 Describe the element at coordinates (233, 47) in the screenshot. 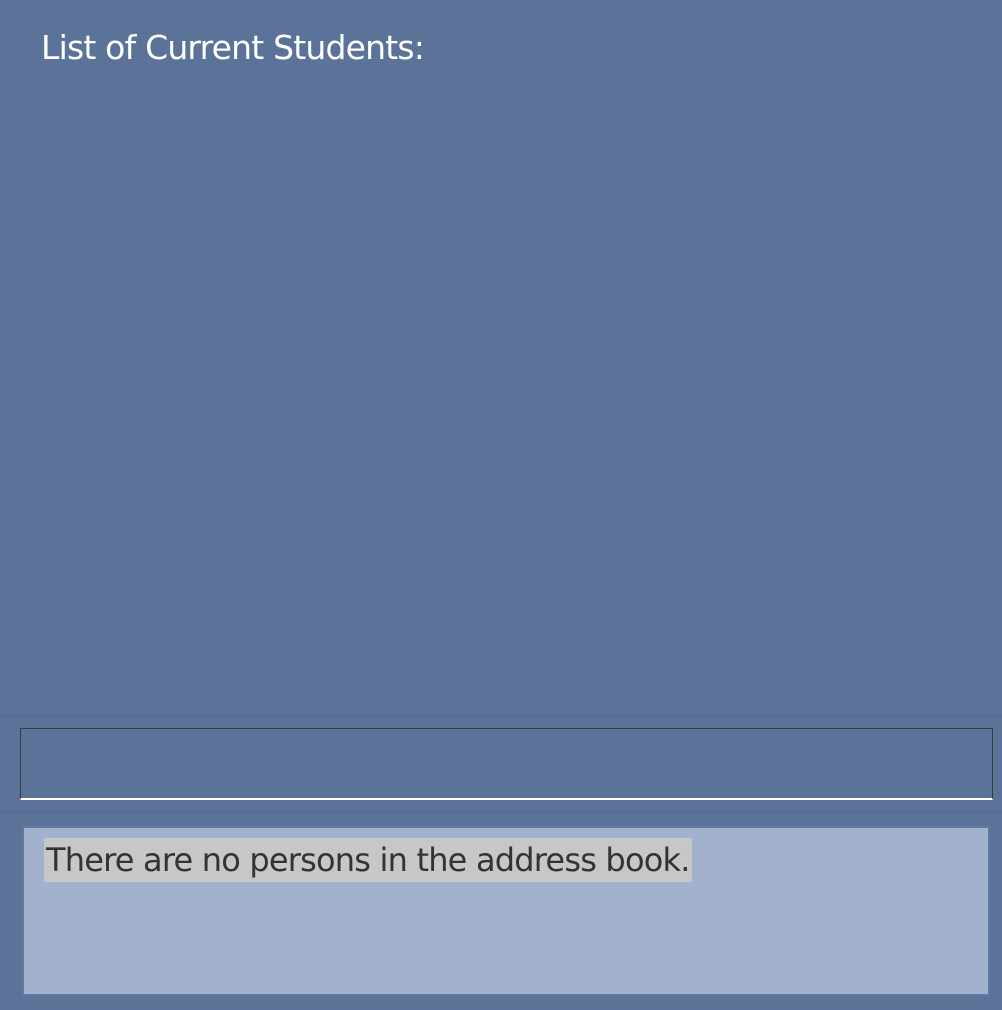

I see `student-list-title: List of Current Students:` at that location.